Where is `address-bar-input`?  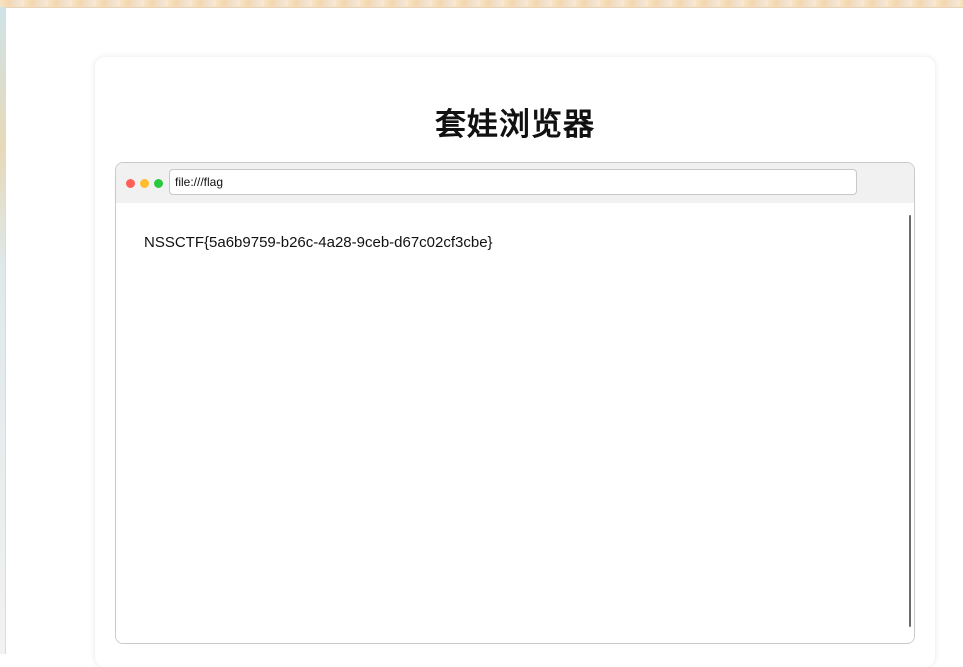 address-bar-input is located at coordinates (513, 182).